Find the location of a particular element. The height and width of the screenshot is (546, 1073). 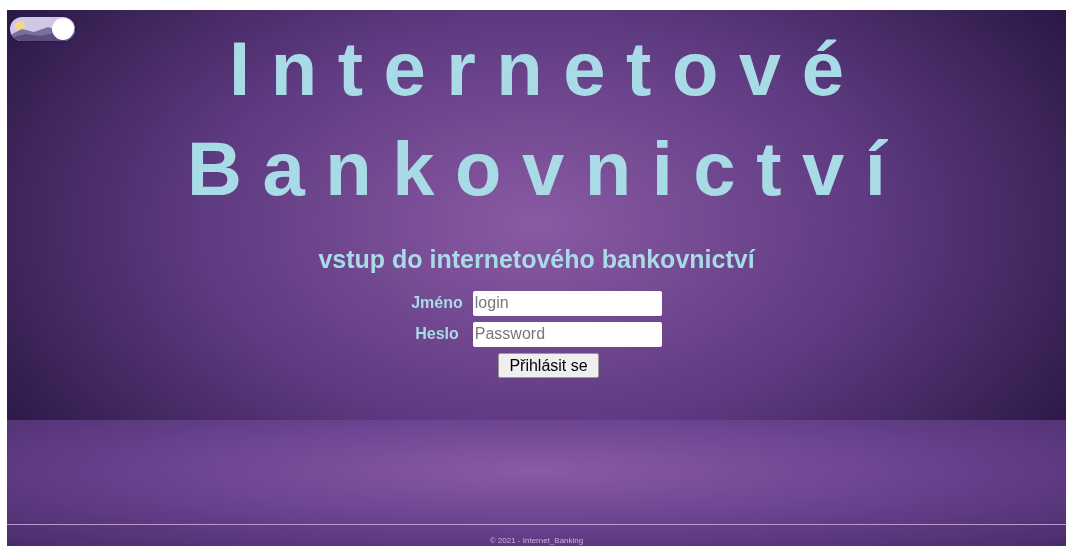

footer-text: © 2021 - Internet_Banking is located at coordinates (536, 540).